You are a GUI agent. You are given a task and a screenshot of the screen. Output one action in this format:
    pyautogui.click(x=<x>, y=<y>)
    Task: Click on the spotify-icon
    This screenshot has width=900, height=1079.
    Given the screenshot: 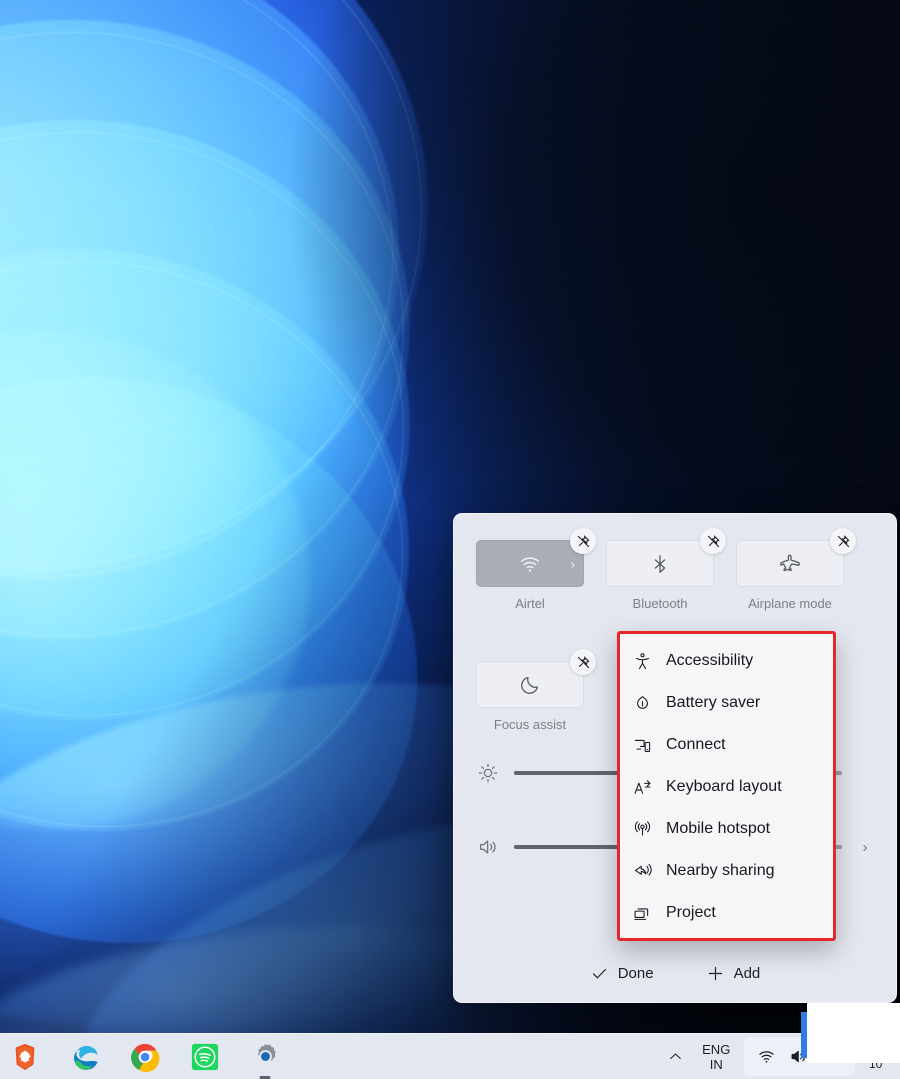 What is the action you would take?
    pyautogui.click(x=205, y=1056)
    